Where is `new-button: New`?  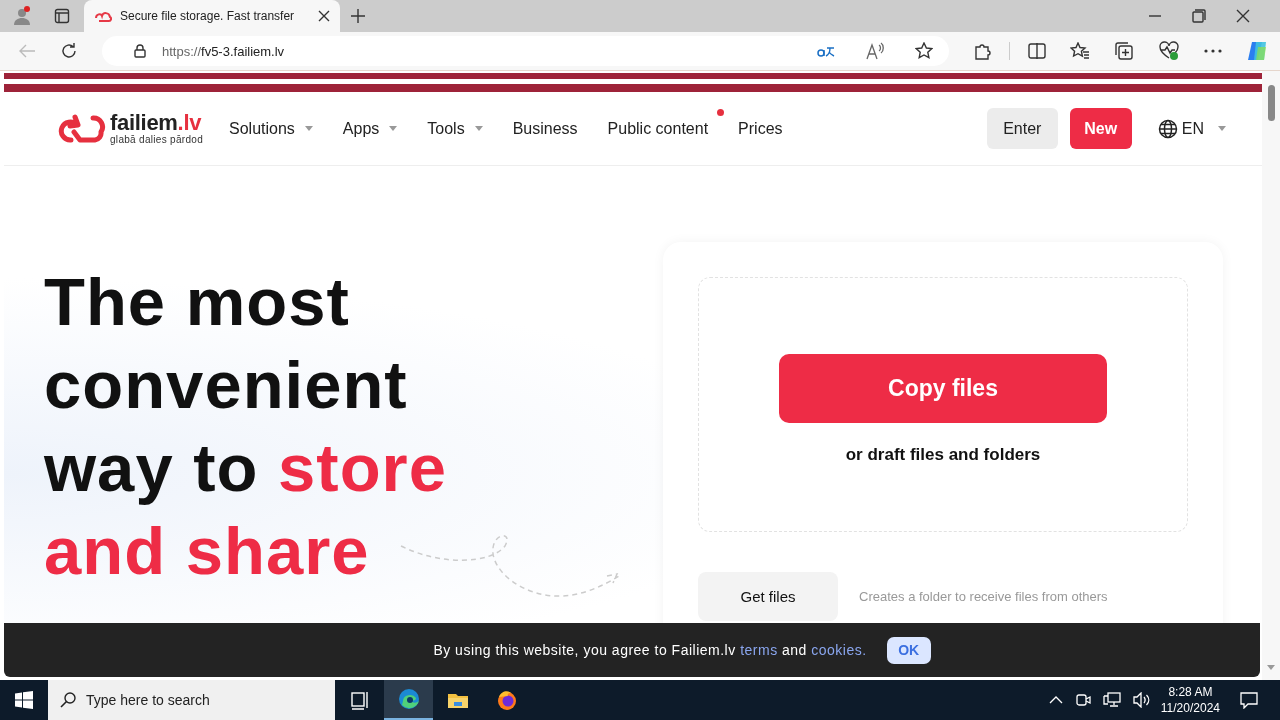
new-button: New is located at coordinates (1100, 128).